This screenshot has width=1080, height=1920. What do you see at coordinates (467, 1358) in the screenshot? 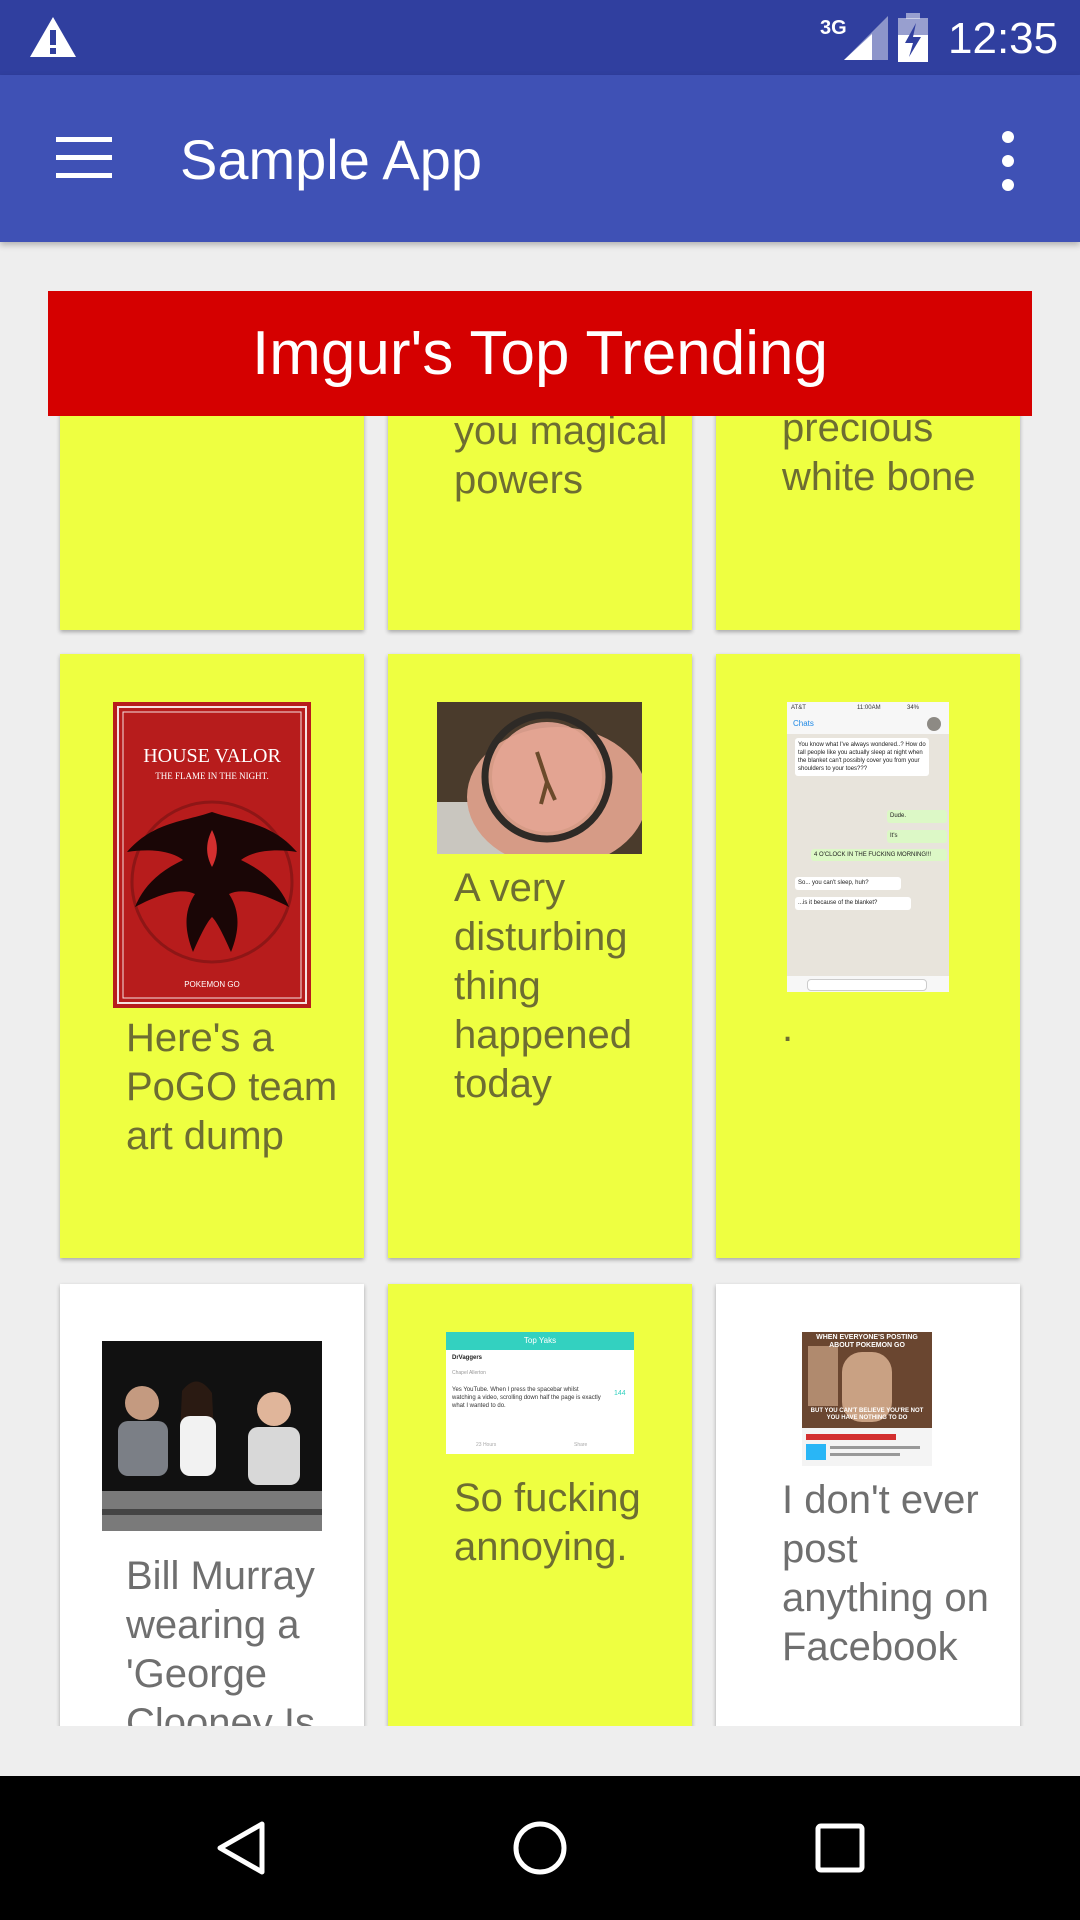
I see `yak-user: DrVaggers` at bounding box center [467, 1358].